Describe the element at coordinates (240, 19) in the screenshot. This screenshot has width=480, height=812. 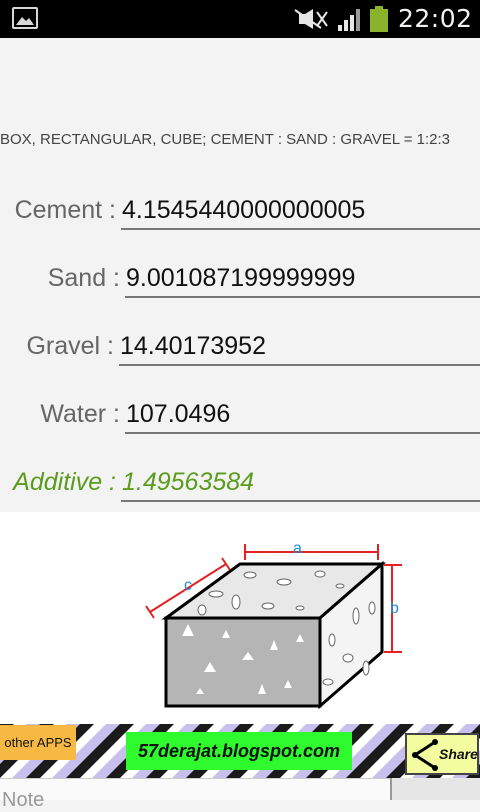
I see `status-bar: 22:02` at that location.